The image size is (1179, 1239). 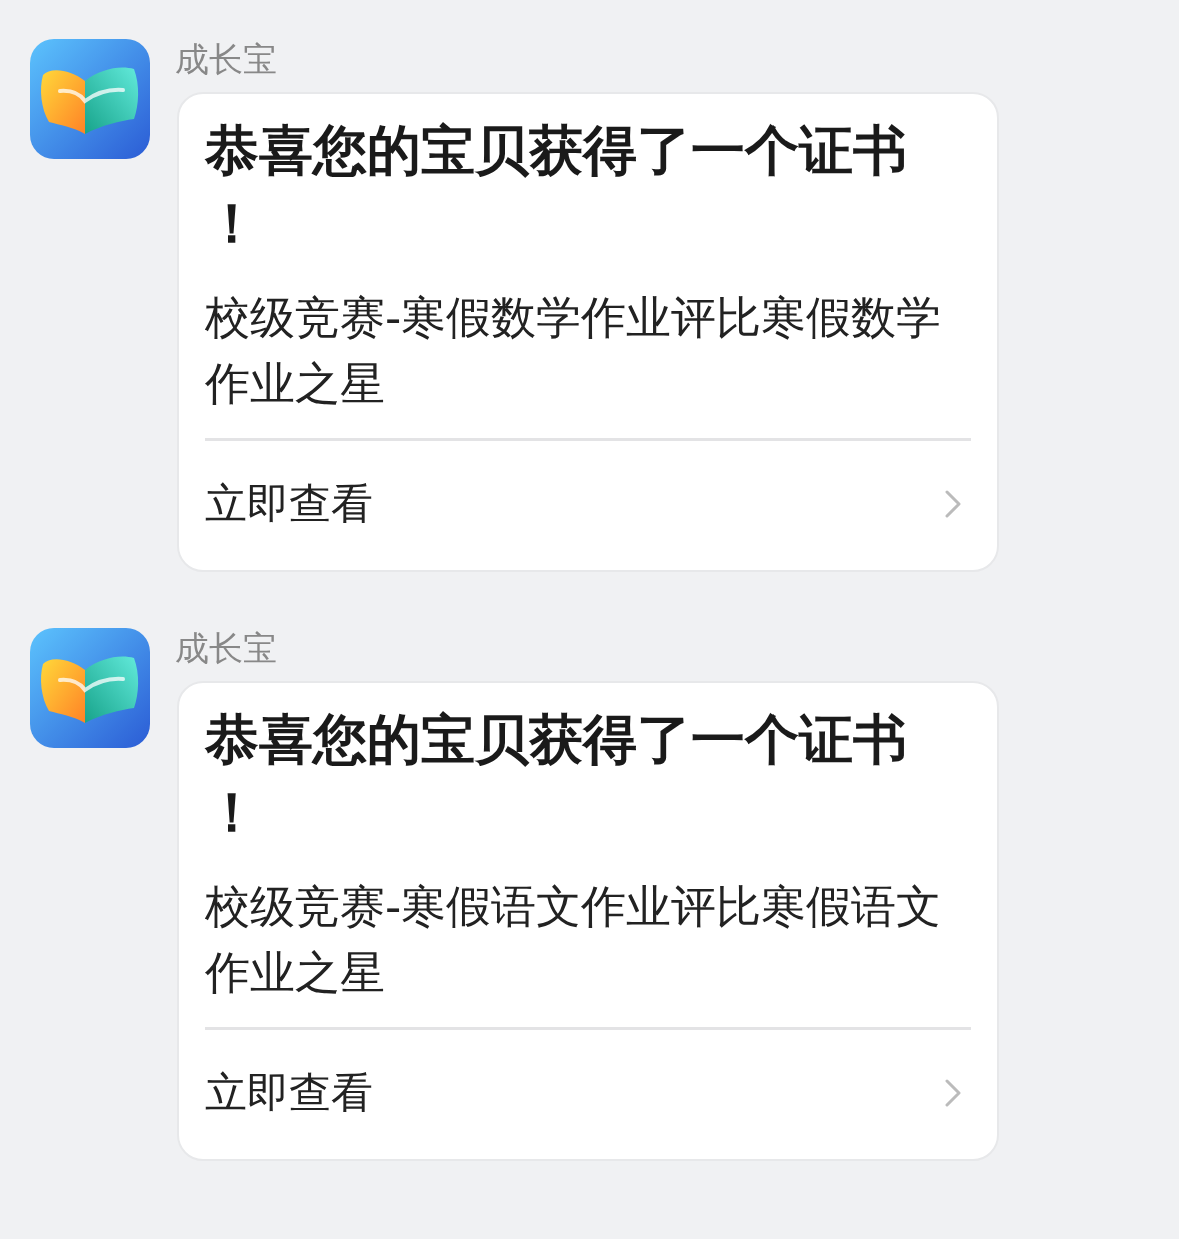 What do you see at coordinates (574, 940) in the screenshot?
I see `card-body-text: 校级竞赛-寒假语文作业评比寒假语文作业之星` at bounding box center [574, 940].